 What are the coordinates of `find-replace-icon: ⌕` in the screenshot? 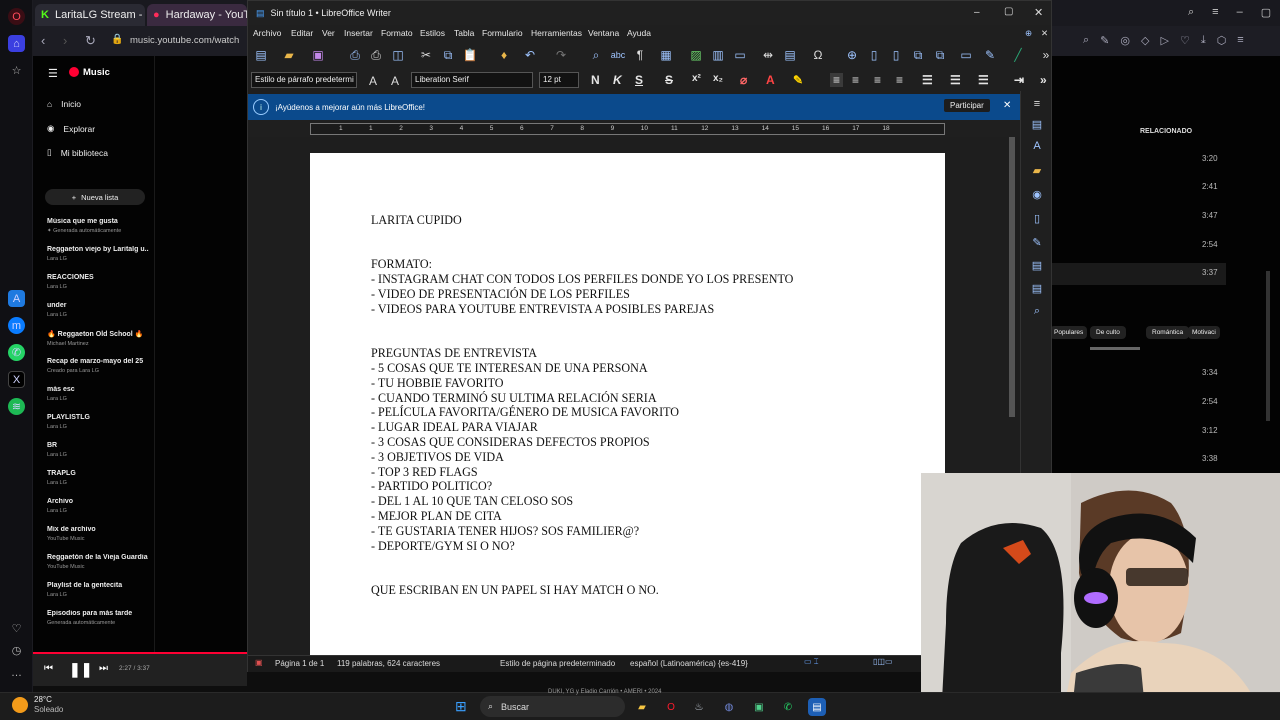 It's located at (1037, 311).